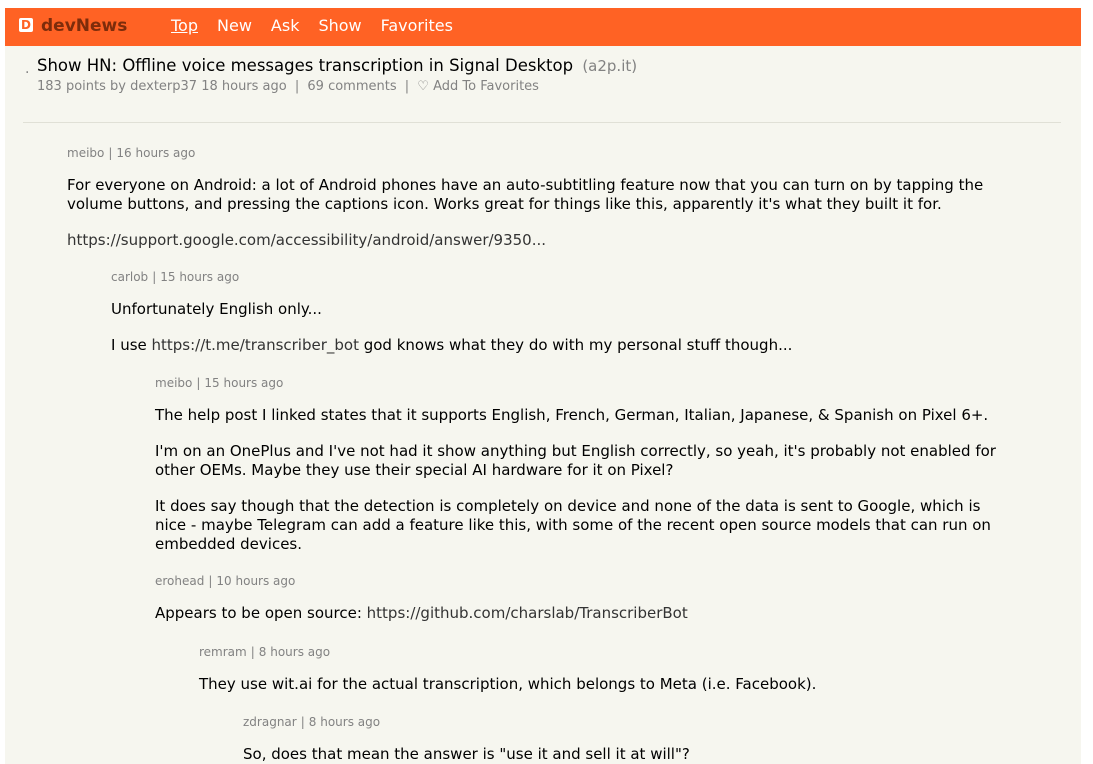  What do you see at coordinates (184, 26) in the screenshot?
I see `nav-top: Top` at bounding box center [184, 26].